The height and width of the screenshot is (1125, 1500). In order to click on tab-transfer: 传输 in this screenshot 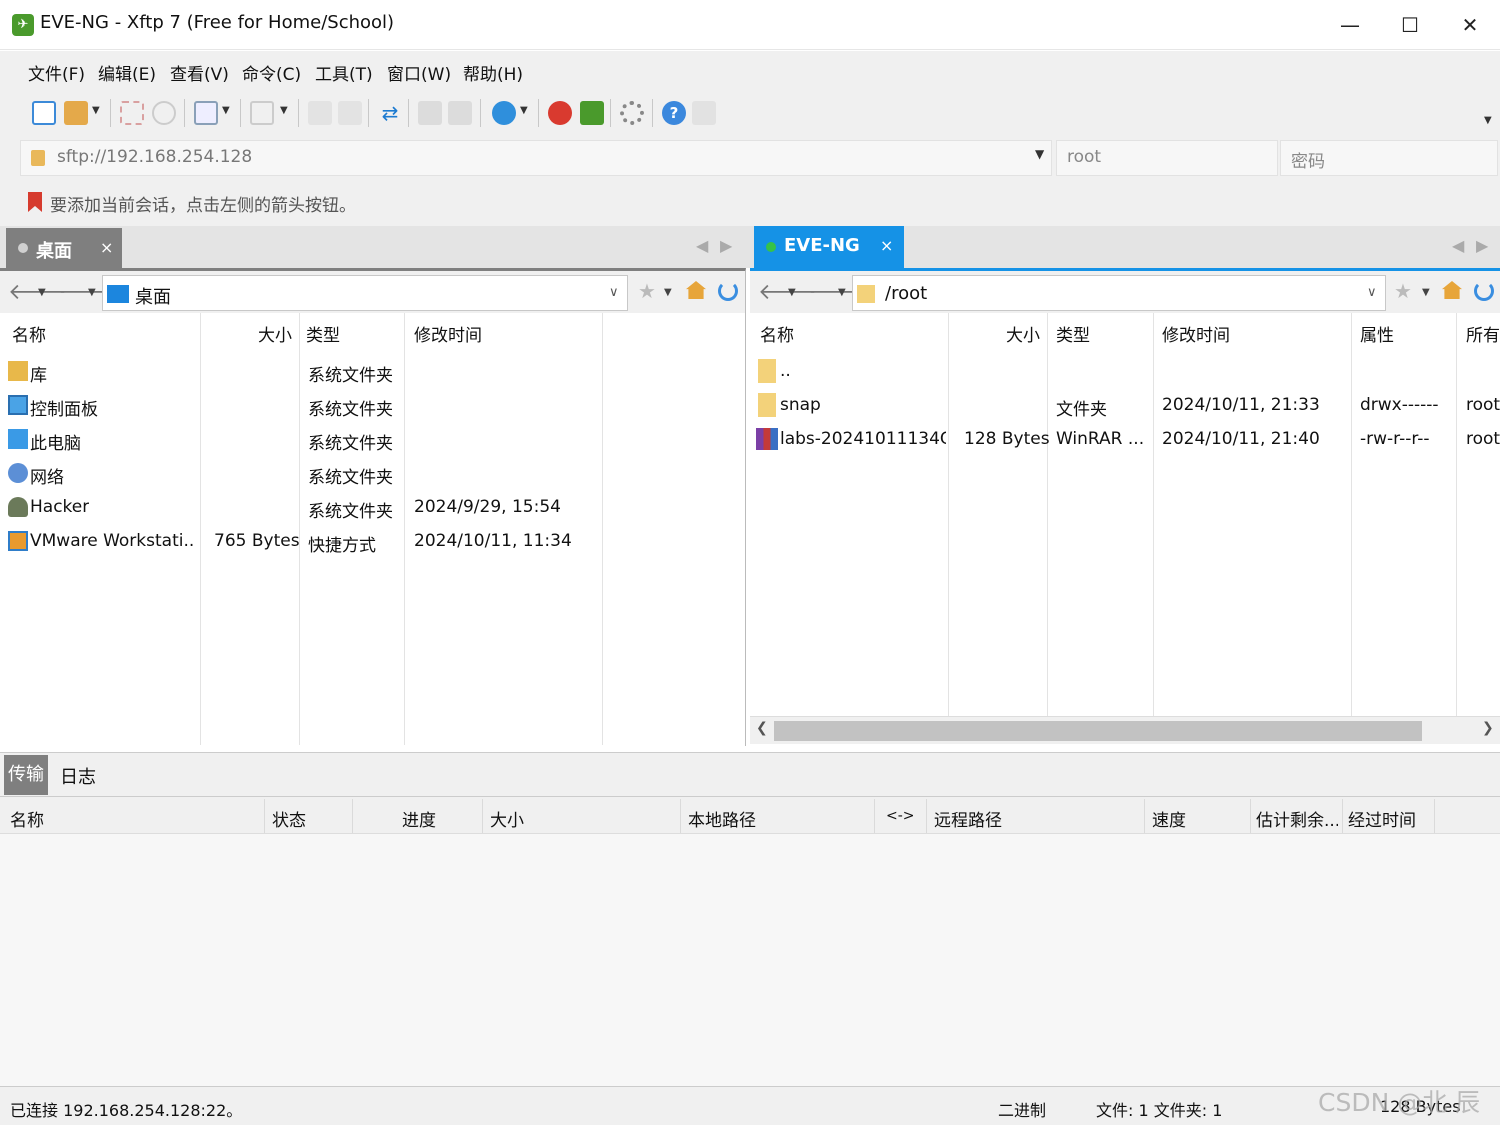, I will do `click(26, 775)`.